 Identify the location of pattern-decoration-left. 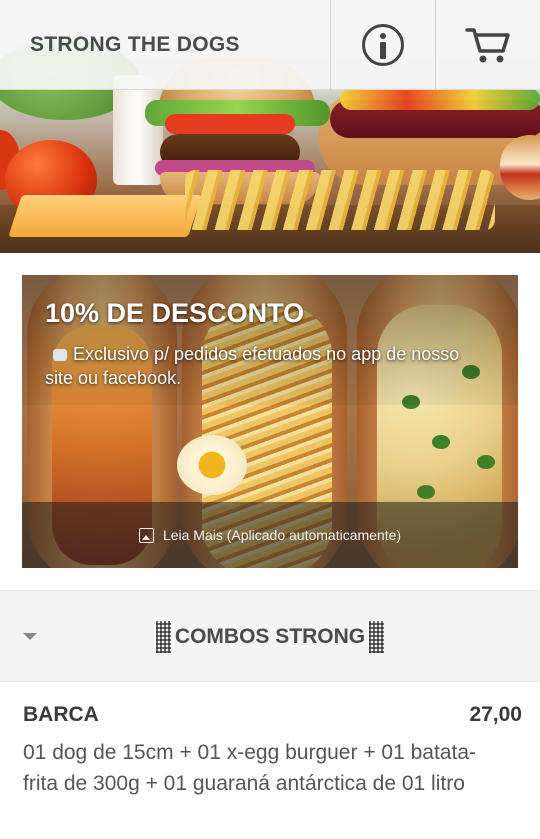
(163, 637).